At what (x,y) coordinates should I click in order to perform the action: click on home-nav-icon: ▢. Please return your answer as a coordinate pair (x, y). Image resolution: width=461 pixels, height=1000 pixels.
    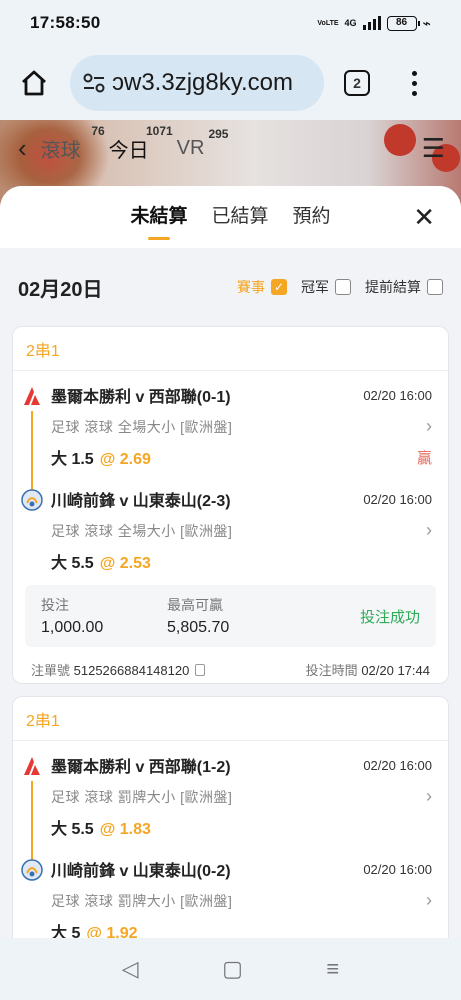
    Looking at the image, I should click on (232, 969).